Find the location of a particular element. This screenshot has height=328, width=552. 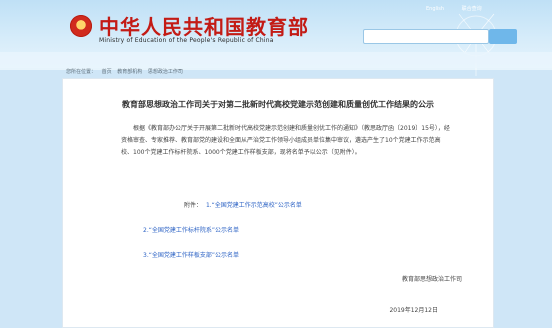

attachment-link-3: 3.“全国党建工作样板支部”公示名单 is located at coordinates (191, 254).